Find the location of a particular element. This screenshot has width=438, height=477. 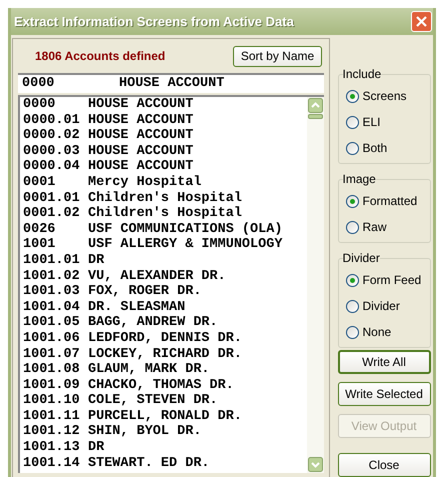

account-code: 1001.07 is located at coordinates (55, 354).